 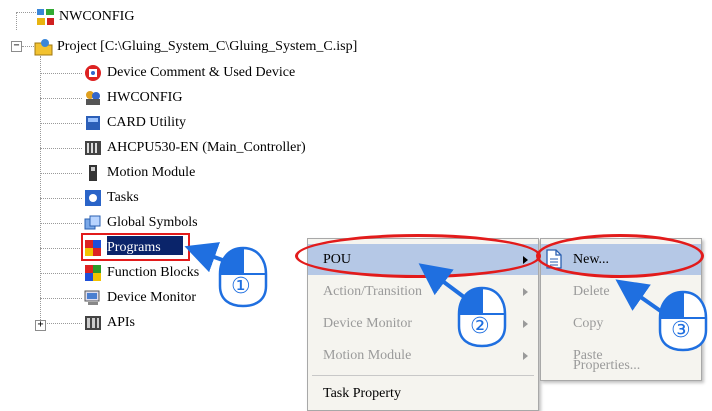 What do you see at coordinates (134, 247) in the screenshot?
I see `tree-item-label: Programs` at bounding box center [134, 247].